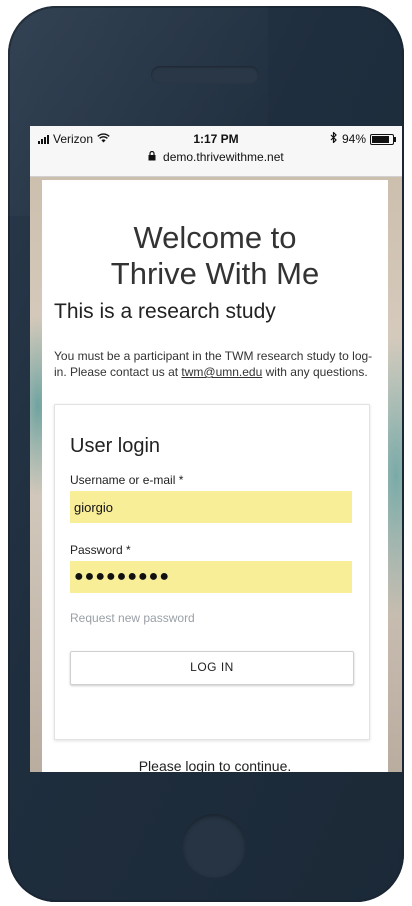 This screenshot has height=906, width=412. What do you see at coordinates (205, 75) in the screenshot?
I see `phone-speaker` at bounding box center [205, 75].